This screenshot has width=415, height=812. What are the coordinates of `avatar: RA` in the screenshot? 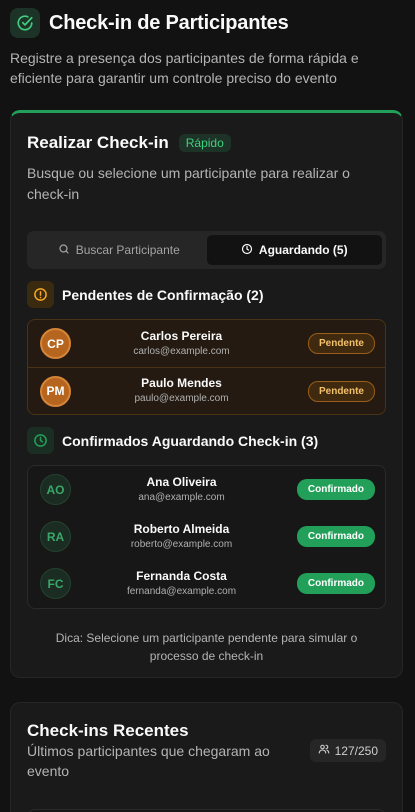 It's located at (55, 536).